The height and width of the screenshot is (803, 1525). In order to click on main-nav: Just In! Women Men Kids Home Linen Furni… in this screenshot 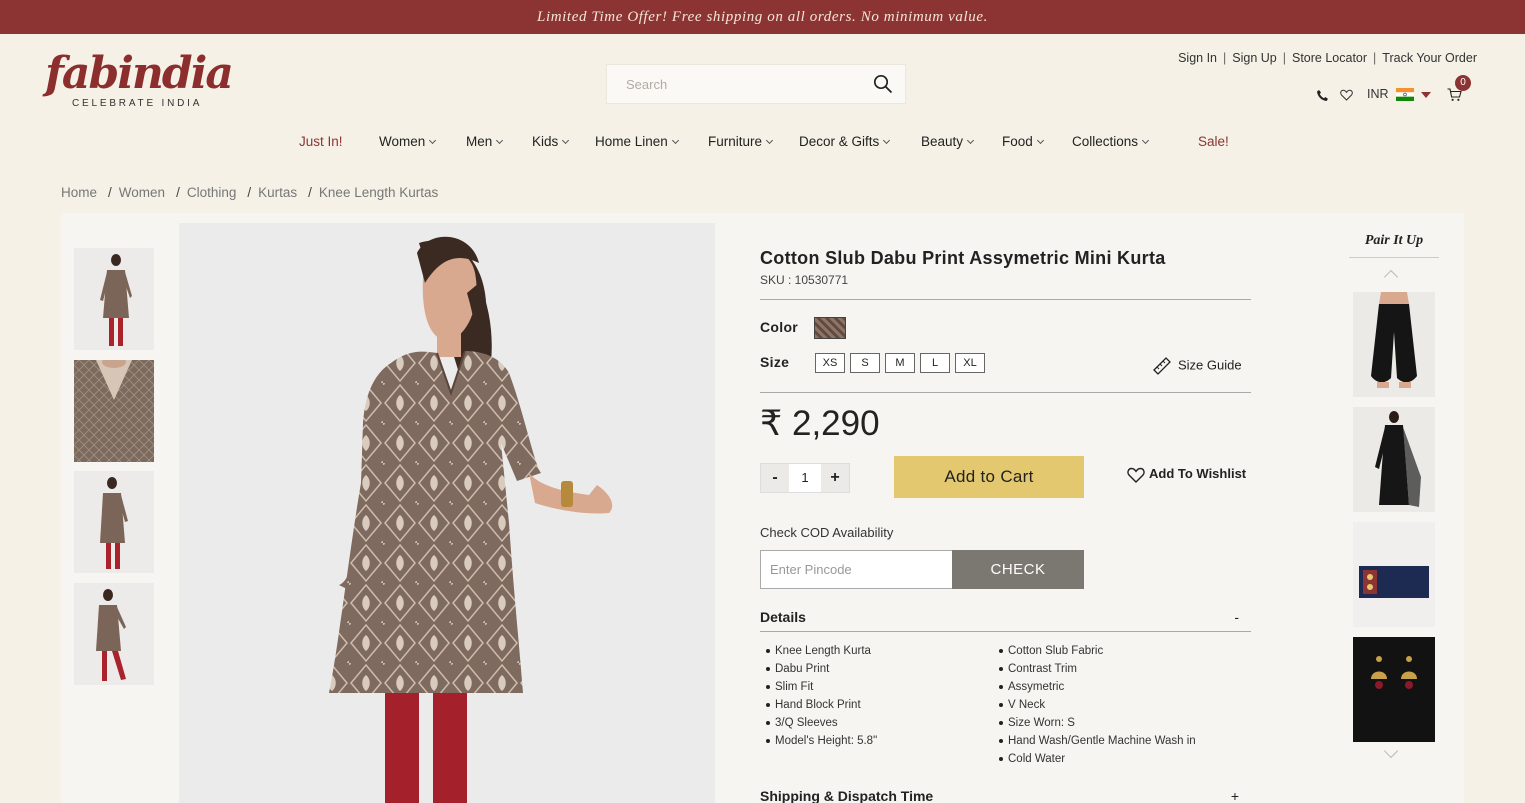, I will do `click(762, 144)`.